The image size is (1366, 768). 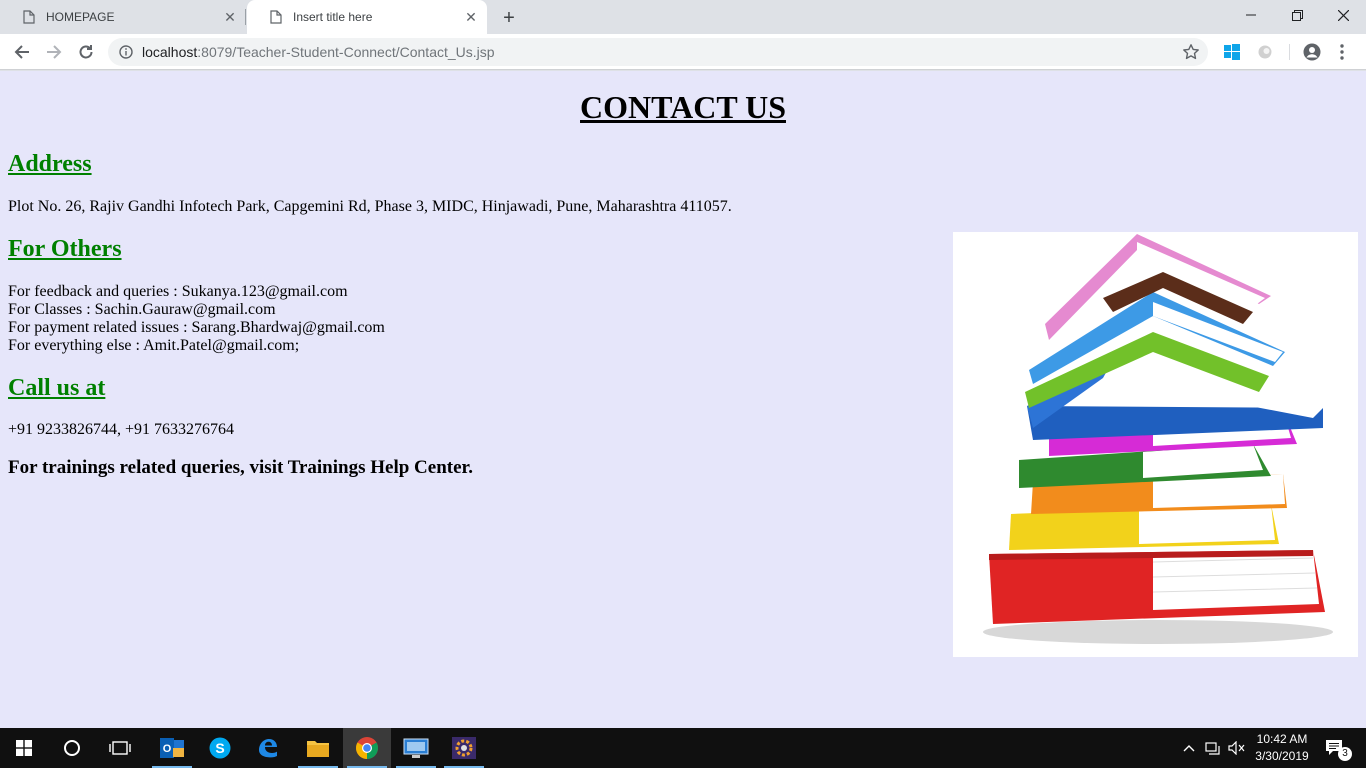 I want to click on folder-icon, so click(x=318, y=749).